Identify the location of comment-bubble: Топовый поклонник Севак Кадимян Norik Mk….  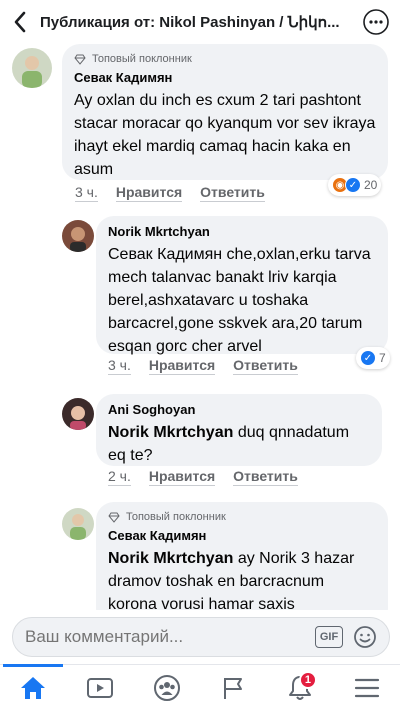
(242, 556).